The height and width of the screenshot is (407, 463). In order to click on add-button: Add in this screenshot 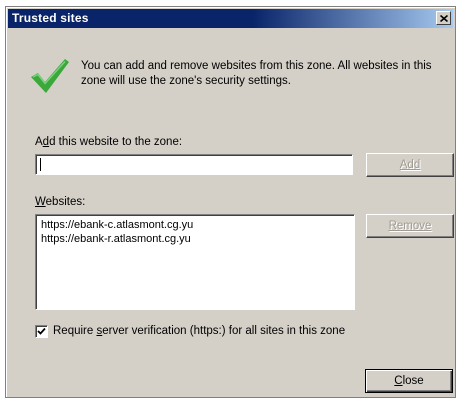, I will do `click(410, 165)`.